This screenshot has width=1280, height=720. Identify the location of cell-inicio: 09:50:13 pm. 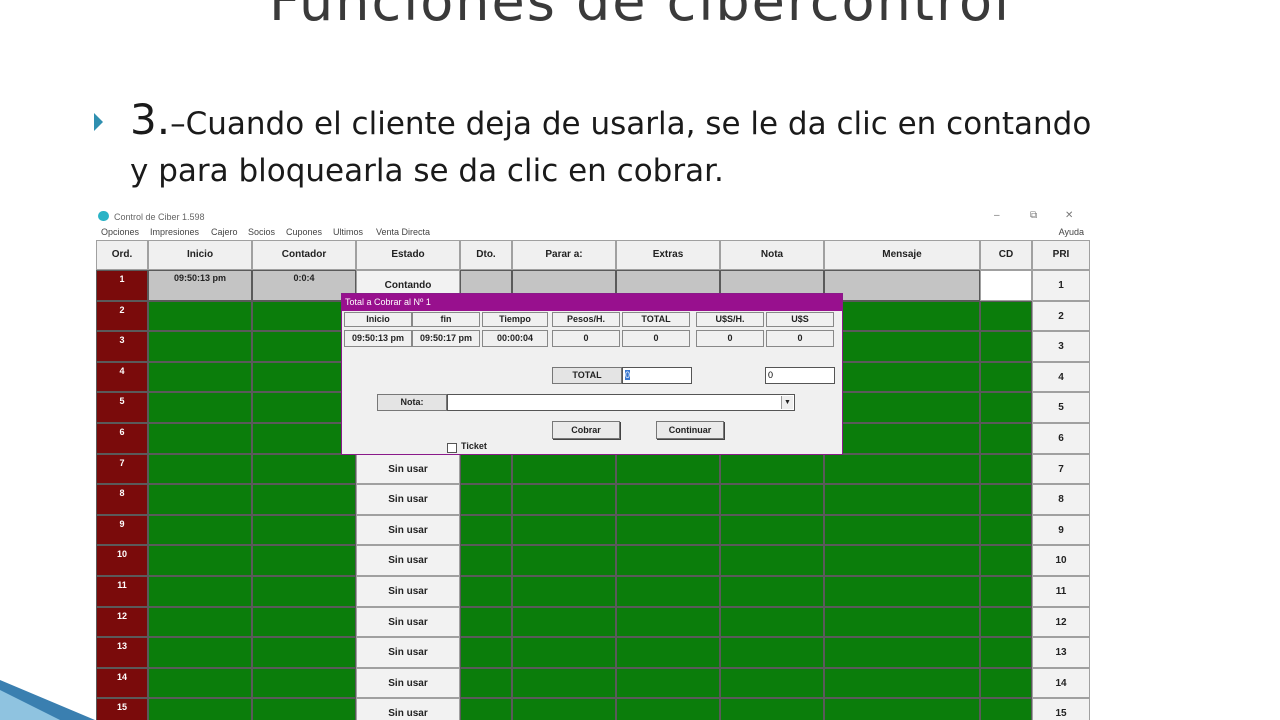
(200, 285).